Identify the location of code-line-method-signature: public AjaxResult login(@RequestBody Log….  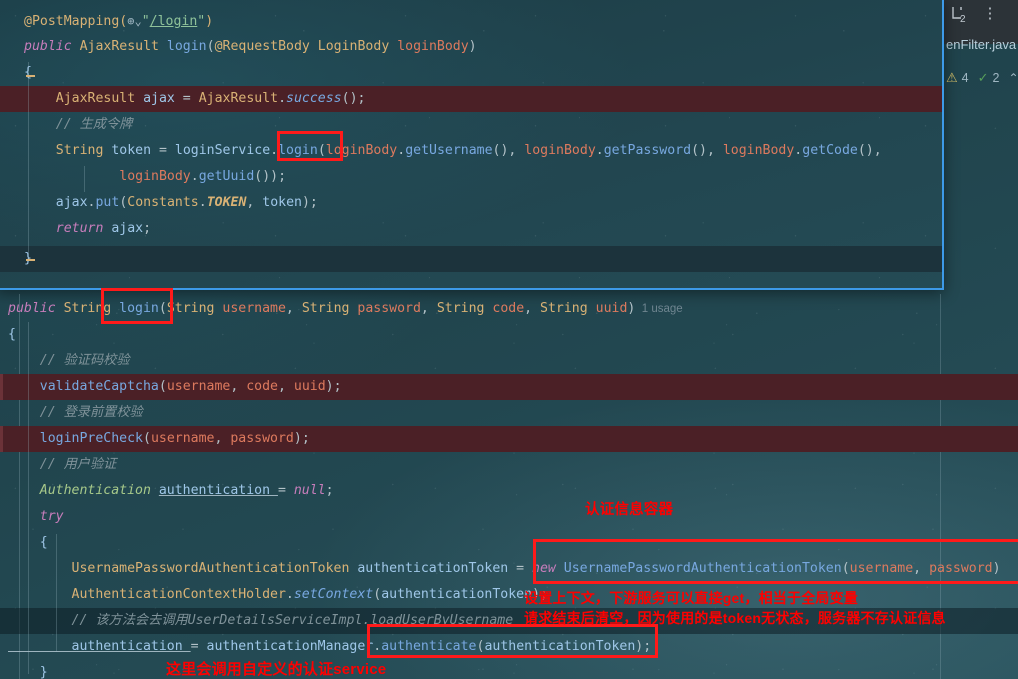
(471, 47).